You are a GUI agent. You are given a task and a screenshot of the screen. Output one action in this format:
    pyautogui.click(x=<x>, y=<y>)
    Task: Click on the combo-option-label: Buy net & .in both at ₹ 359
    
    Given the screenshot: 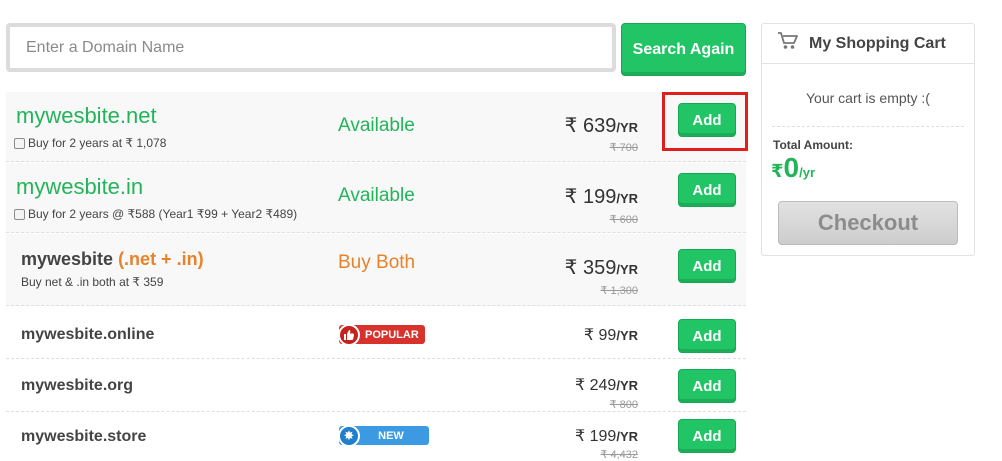 What is the action you would take?
    pyautogui.click(x=92, y=282)
    